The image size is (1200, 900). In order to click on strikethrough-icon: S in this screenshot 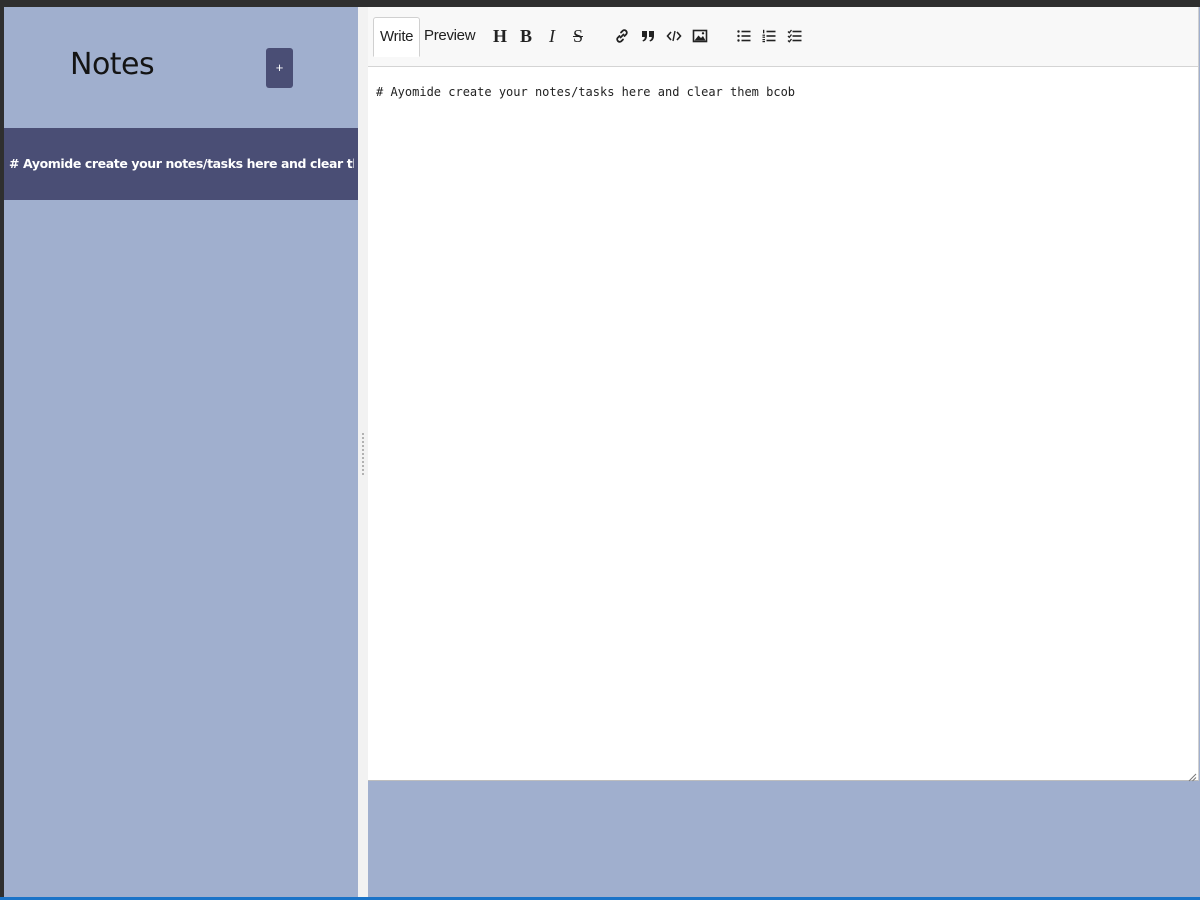, I will do `click(578, 36)`.